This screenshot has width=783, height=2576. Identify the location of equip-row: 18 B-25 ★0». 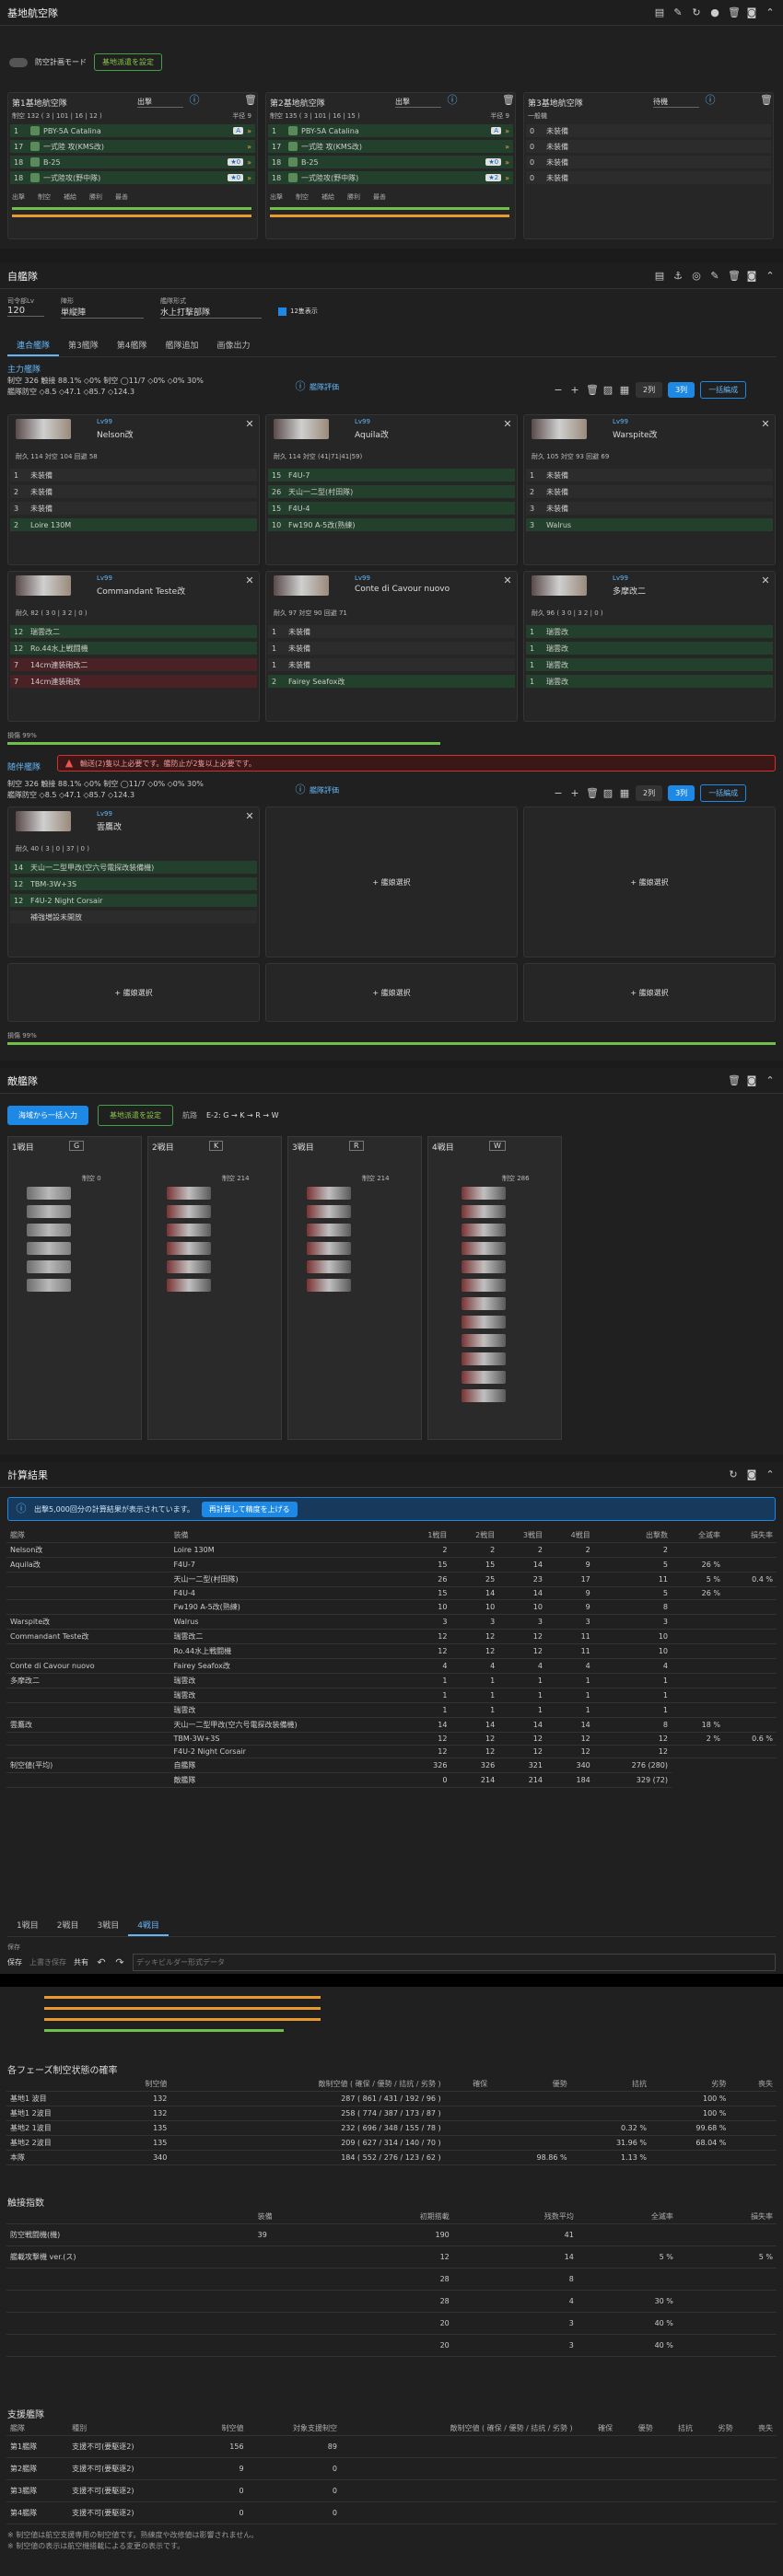
(132, 162).